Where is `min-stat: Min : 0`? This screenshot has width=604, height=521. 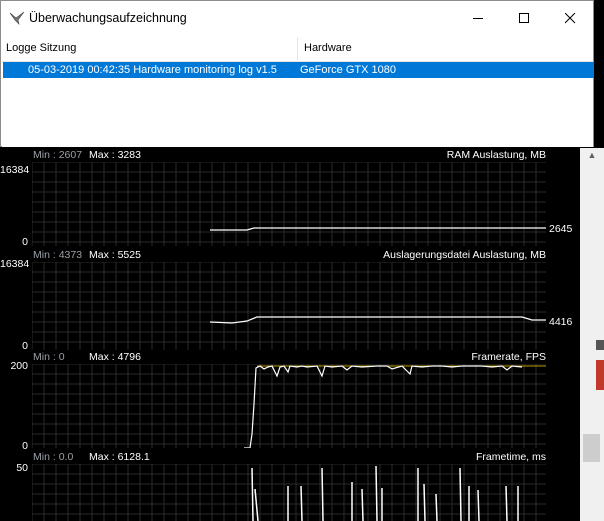 min-stat: Min : 0 is located at coordinates (49, 357).